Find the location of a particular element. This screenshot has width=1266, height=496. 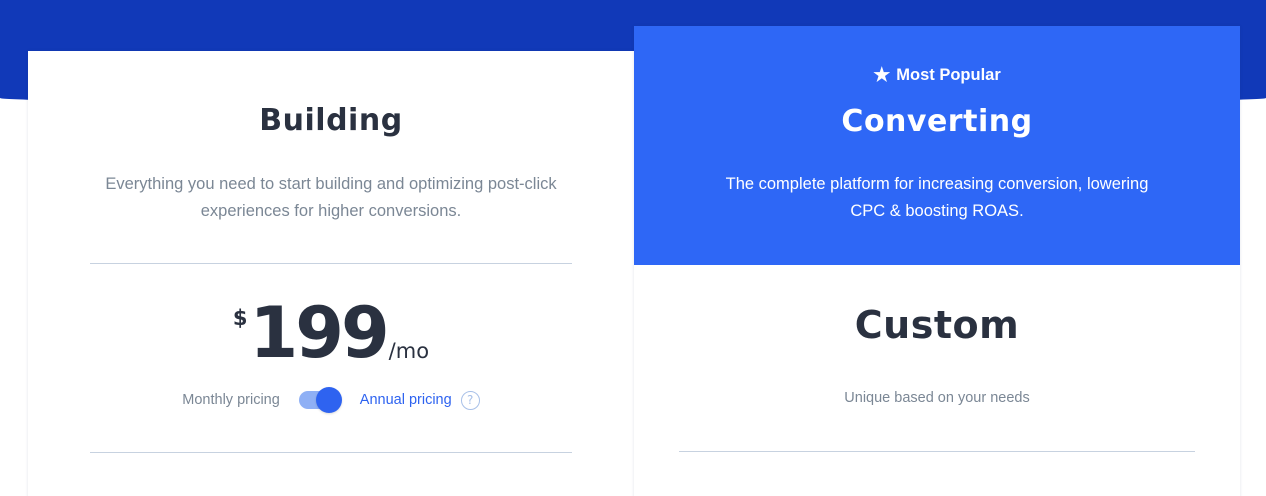

star-icon: ★ is located at coordinates (882, 75).